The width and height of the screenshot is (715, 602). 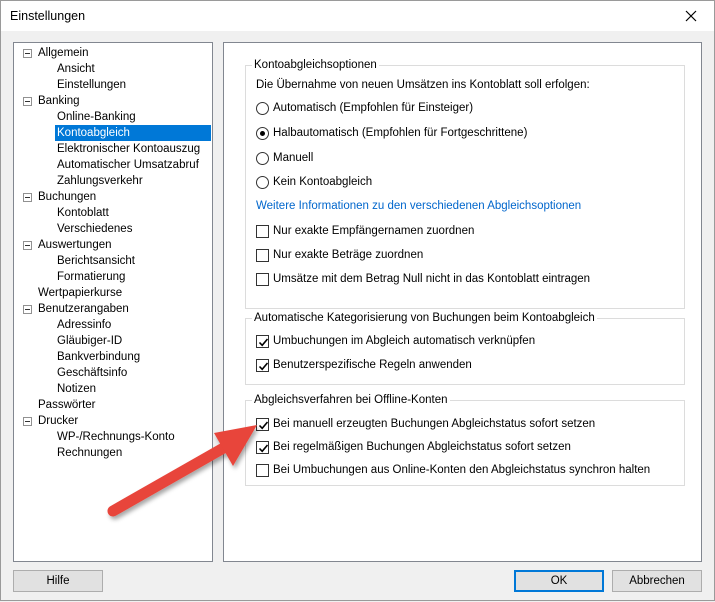 I want to click on tree-item-benutzerangaben: Benutzerangaben, so click(x=113, y=309).